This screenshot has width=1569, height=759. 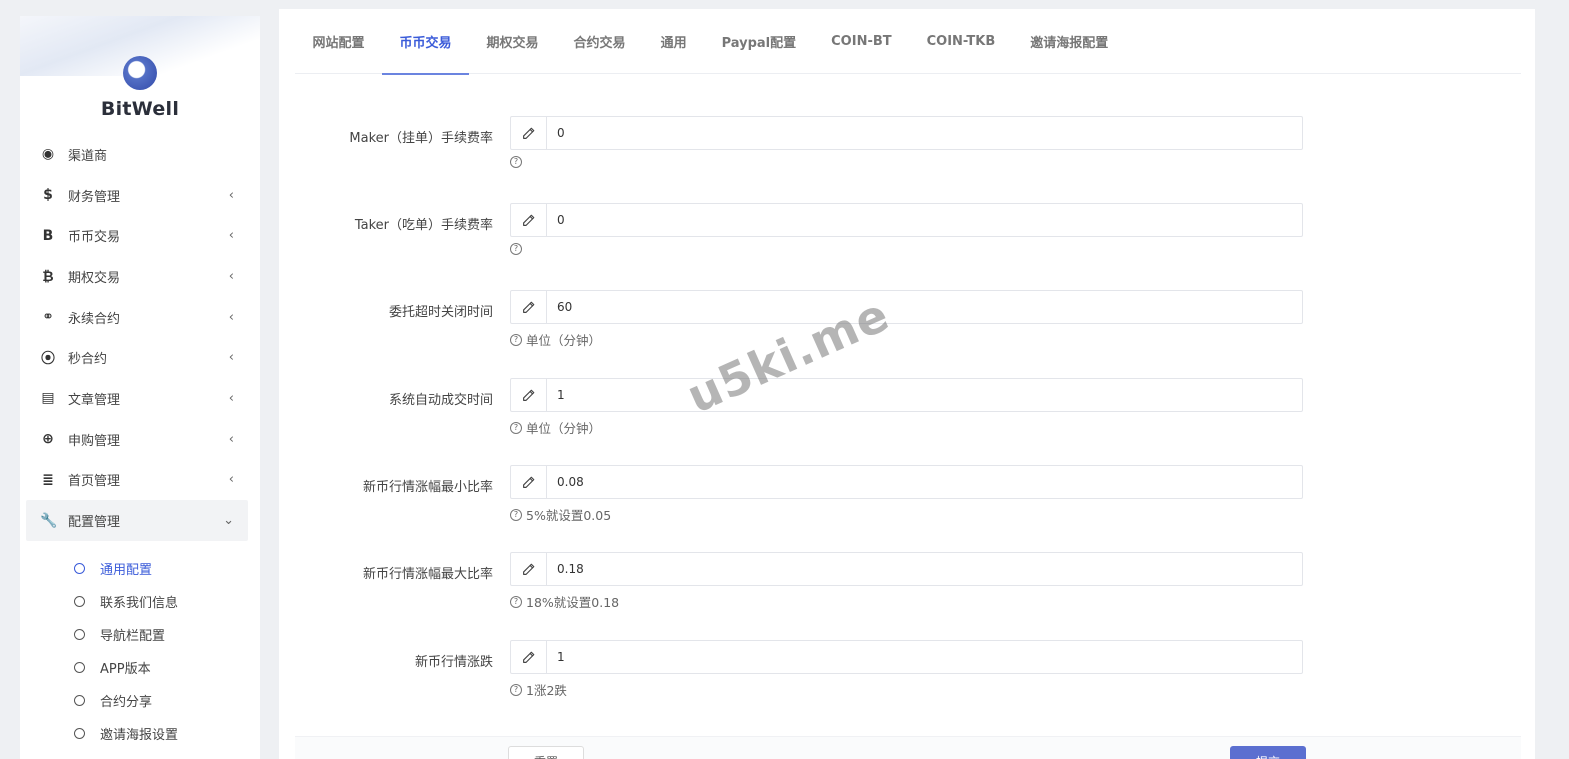 I want to click on submenu-item-1: 联系我们信息, so click(x=137, y=601).